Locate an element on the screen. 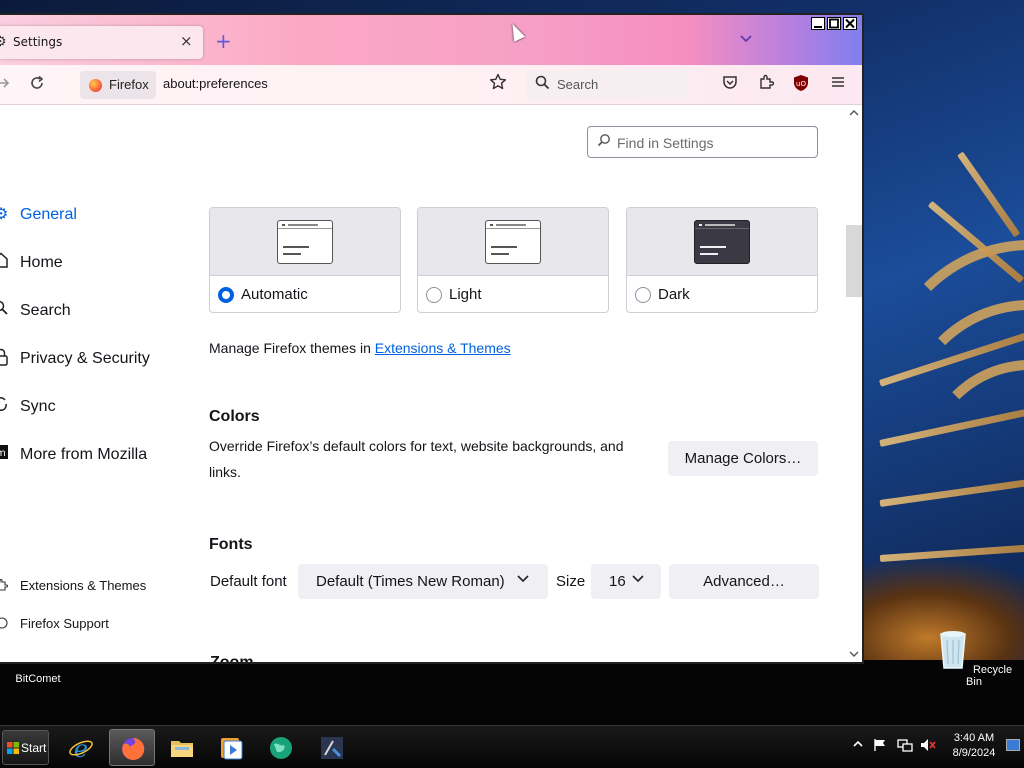 Image resolution: width=1024 pixels, height=768 pixels. theme-label: Dark is located at coordinates (674, 294).